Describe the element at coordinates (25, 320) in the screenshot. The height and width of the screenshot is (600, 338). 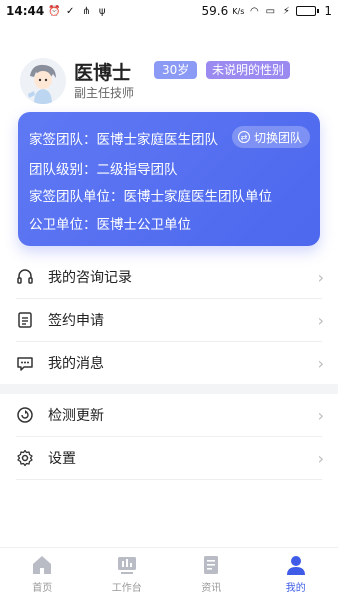
I see `document-icon` at that location.